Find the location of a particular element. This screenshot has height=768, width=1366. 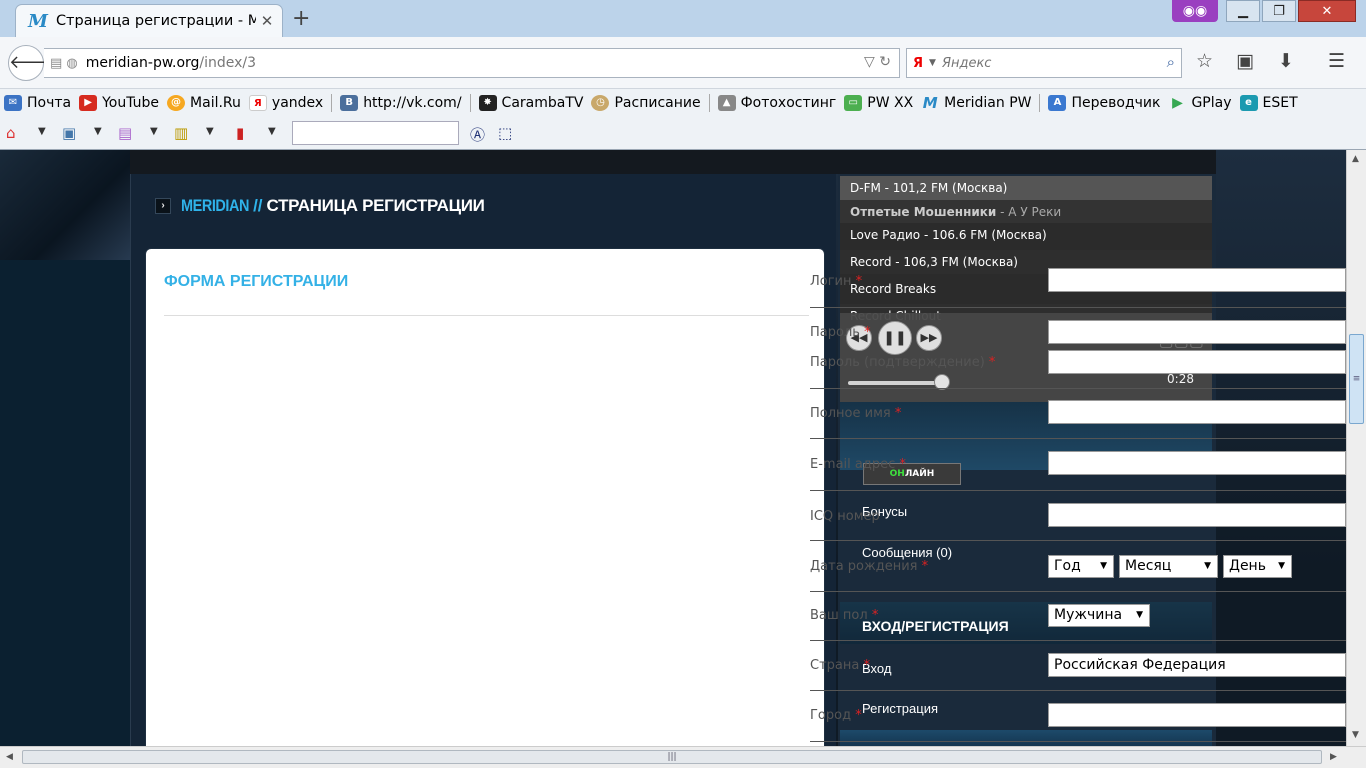

scroll-right-icon: ▶ is located at coordinates (1333, 757).